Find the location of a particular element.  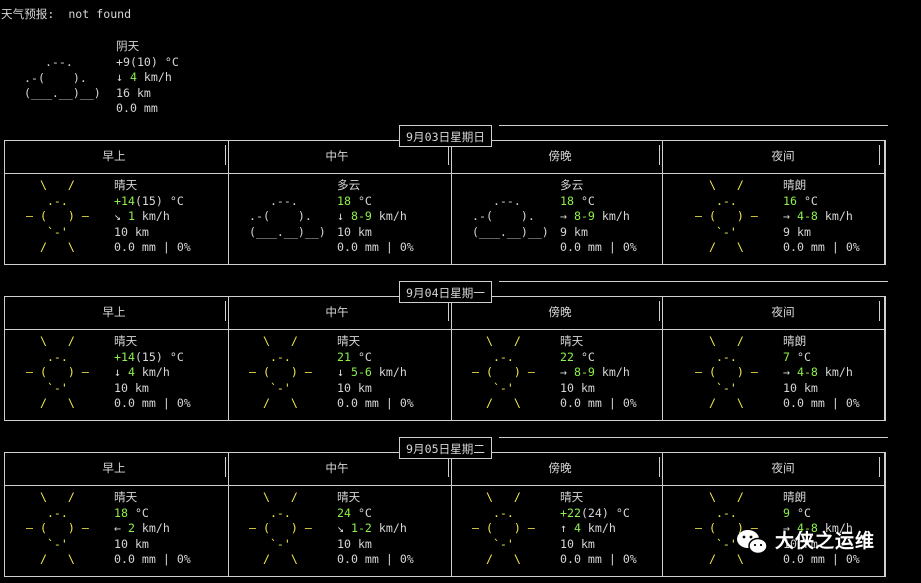

wind-arrow: ← is located at coordinates (117, 528).